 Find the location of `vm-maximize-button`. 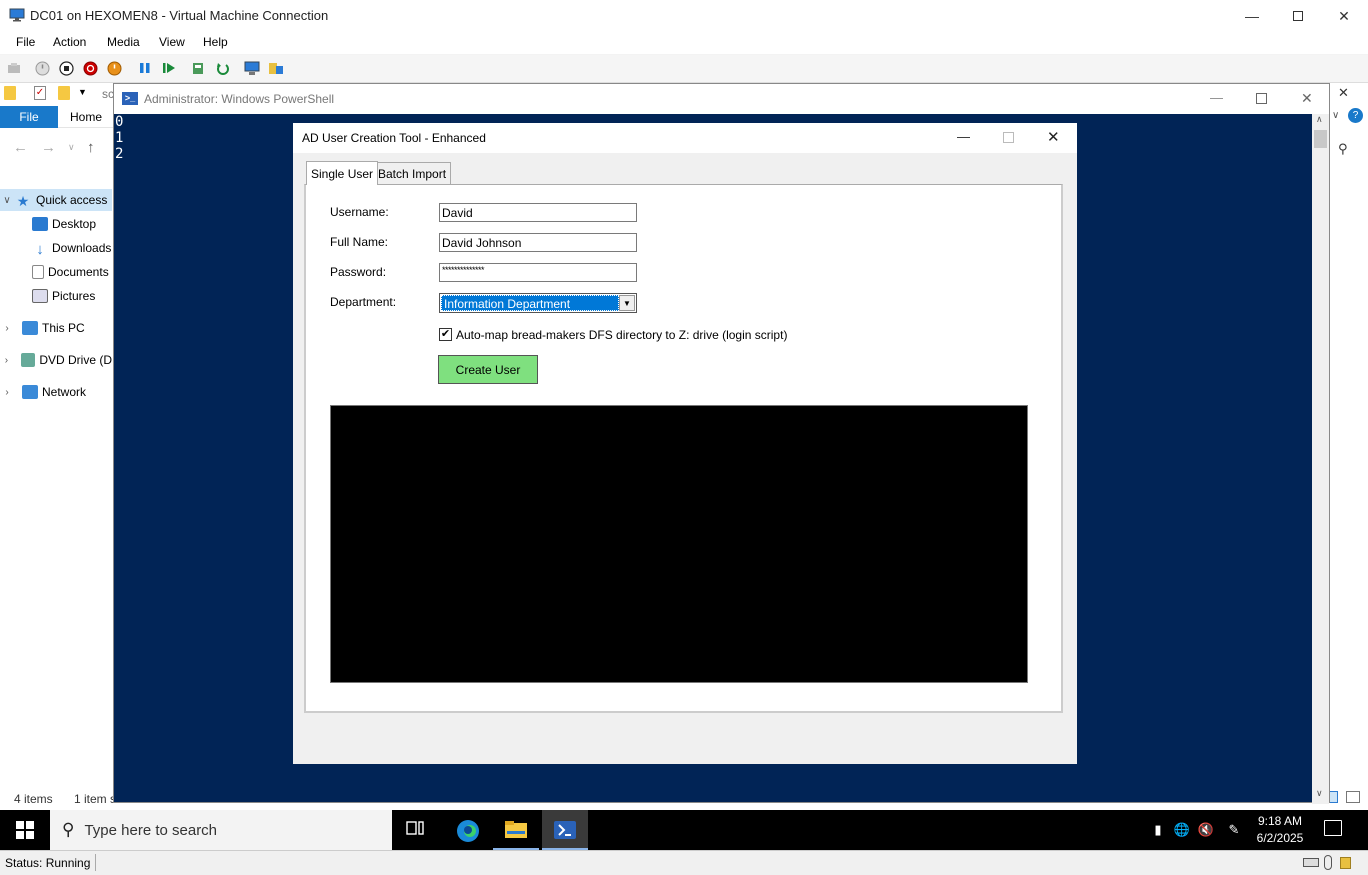

vm-maximize-button is located at coordinates (1298, 16).